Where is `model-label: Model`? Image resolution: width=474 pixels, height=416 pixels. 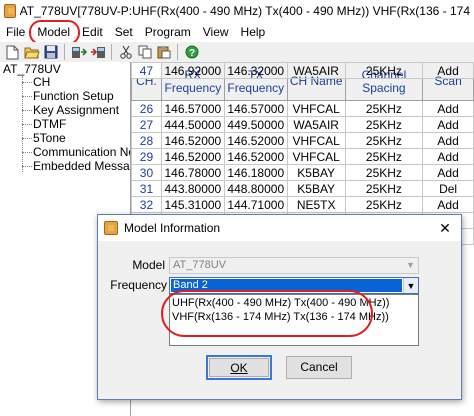 model-label: Model is located at coordinates (148, 265).